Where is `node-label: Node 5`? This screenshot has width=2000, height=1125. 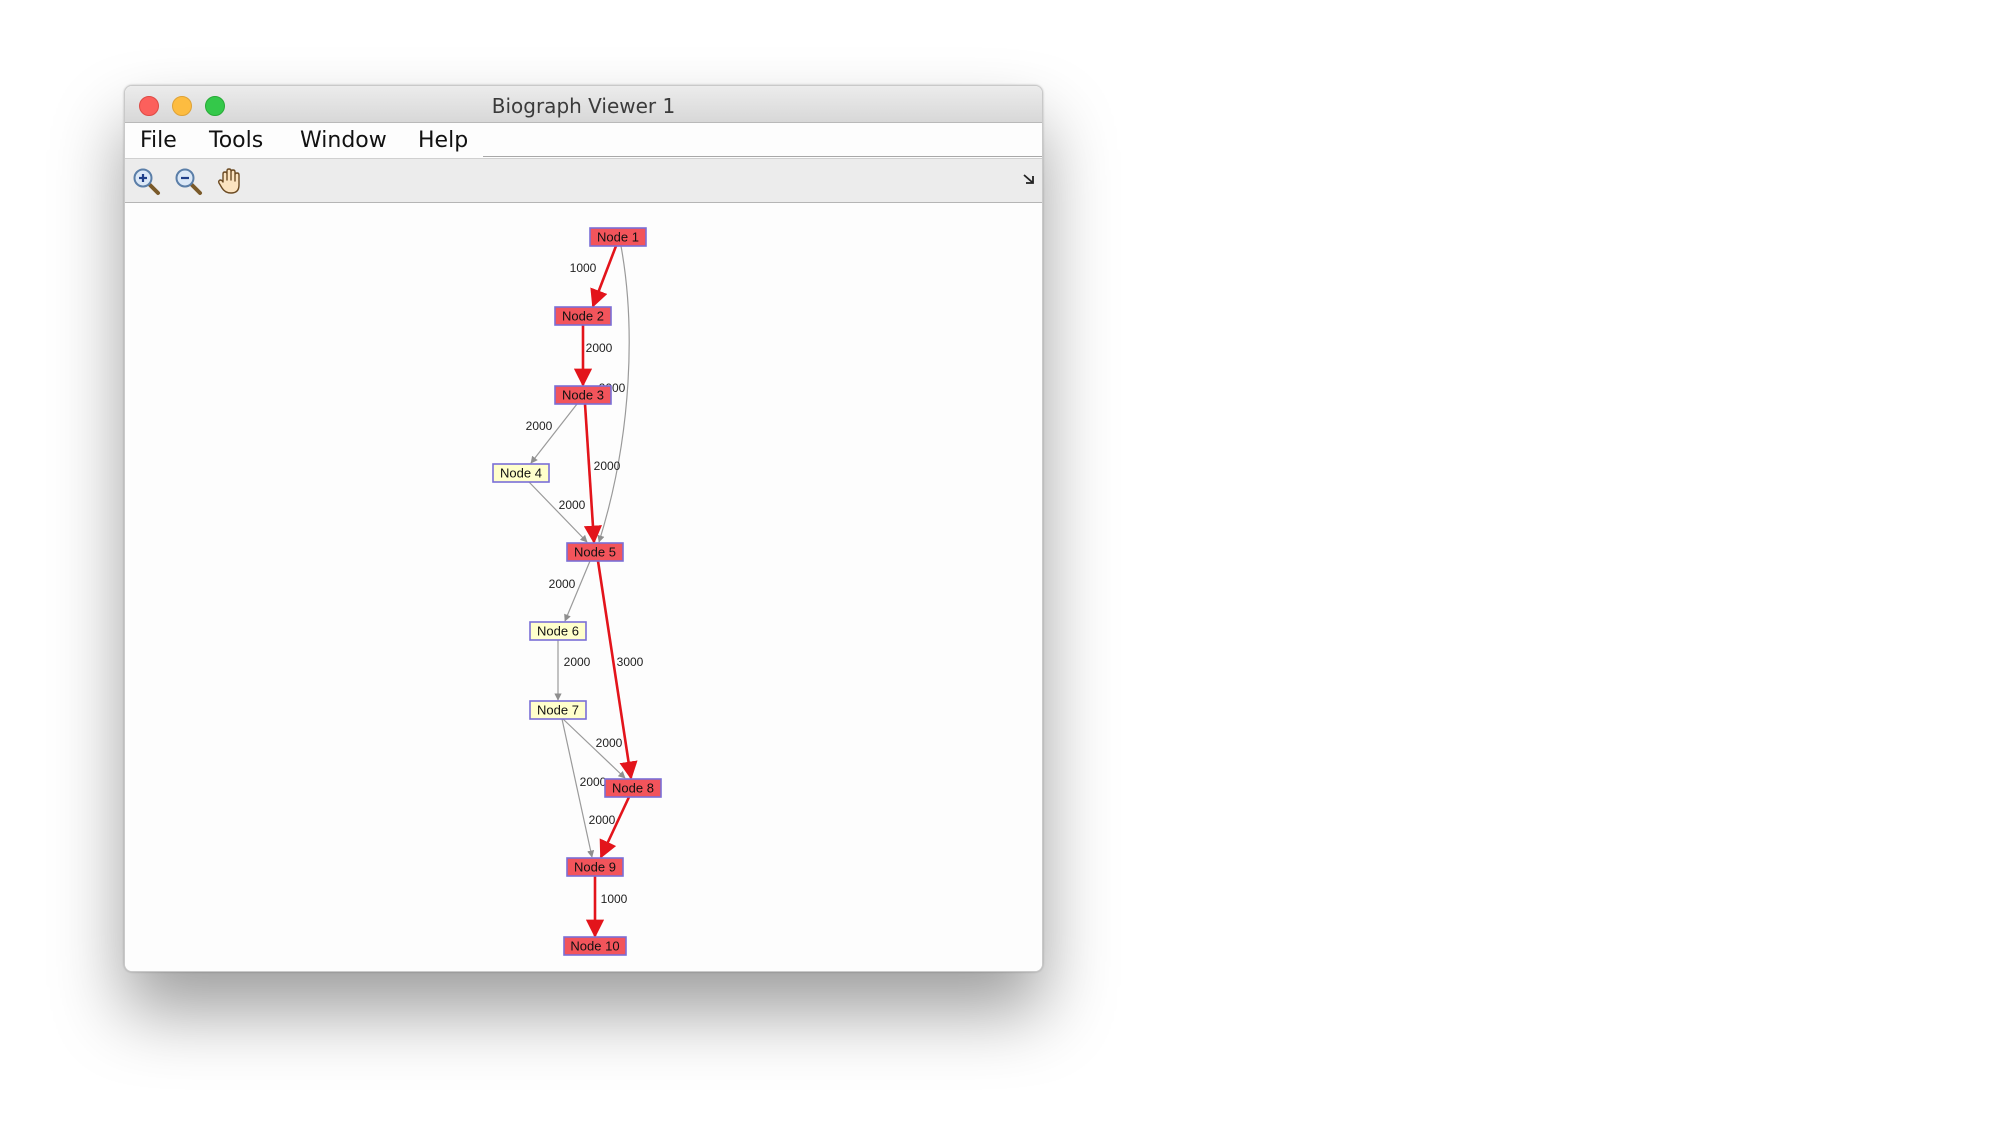
node-label: Node 5 is located at coordinates (595, 551).